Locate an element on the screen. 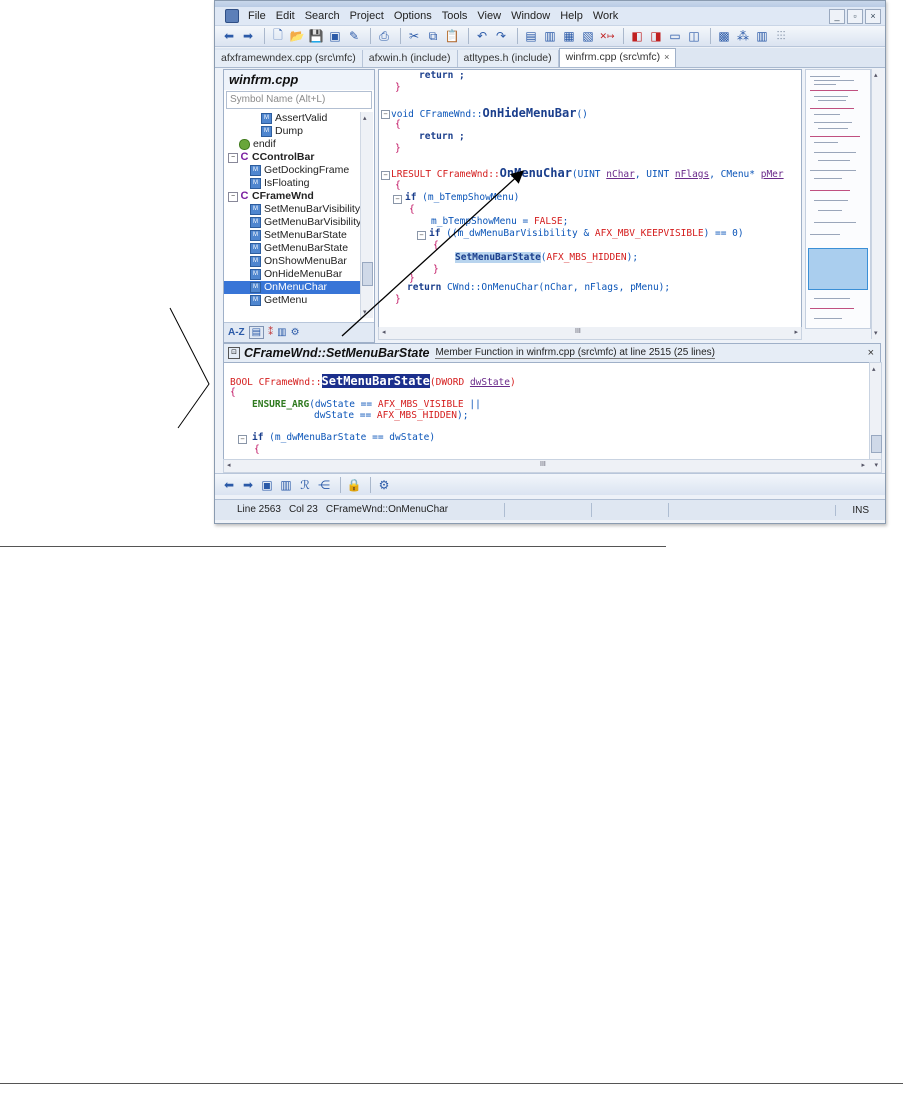  callout-overlay is located at coordinates (346, 299).